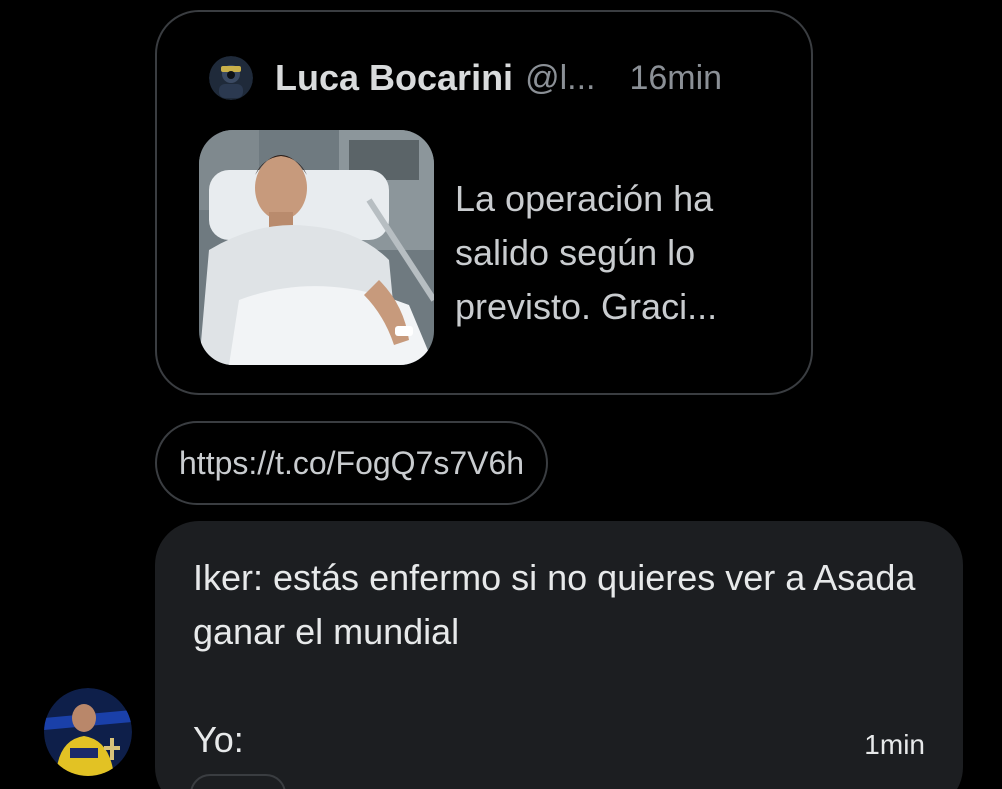  Describe the element at coordinates (676, 77) in the screenshot. I see `tweet-timestamp: 16min` at that location.